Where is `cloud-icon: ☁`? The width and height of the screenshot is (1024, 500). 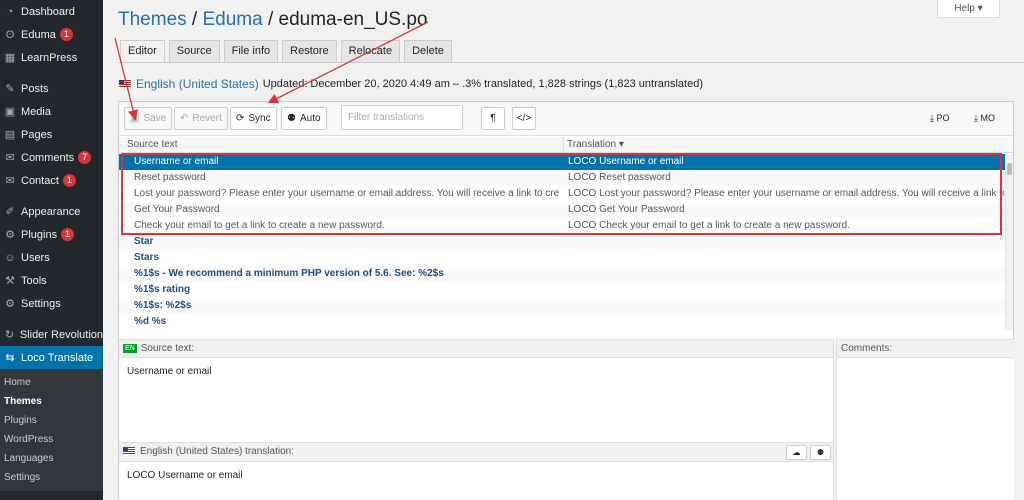
cloud-icon: ☁ is located at coordinates (796, 452).